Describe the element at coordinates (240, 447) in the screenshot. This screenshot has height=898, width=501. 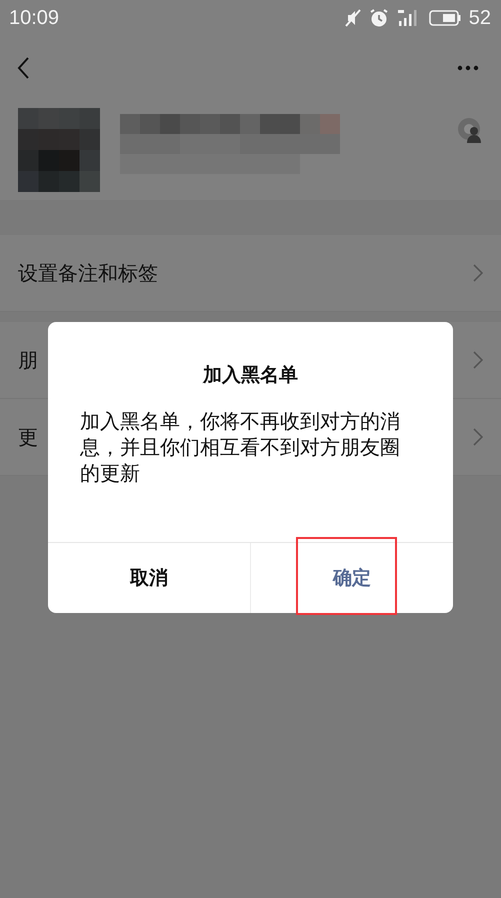
I see `dialog-message: 加入黑名单，你将不再收到对方的消息，并且你们相互看不到对方朋友圈的更新` at that location.